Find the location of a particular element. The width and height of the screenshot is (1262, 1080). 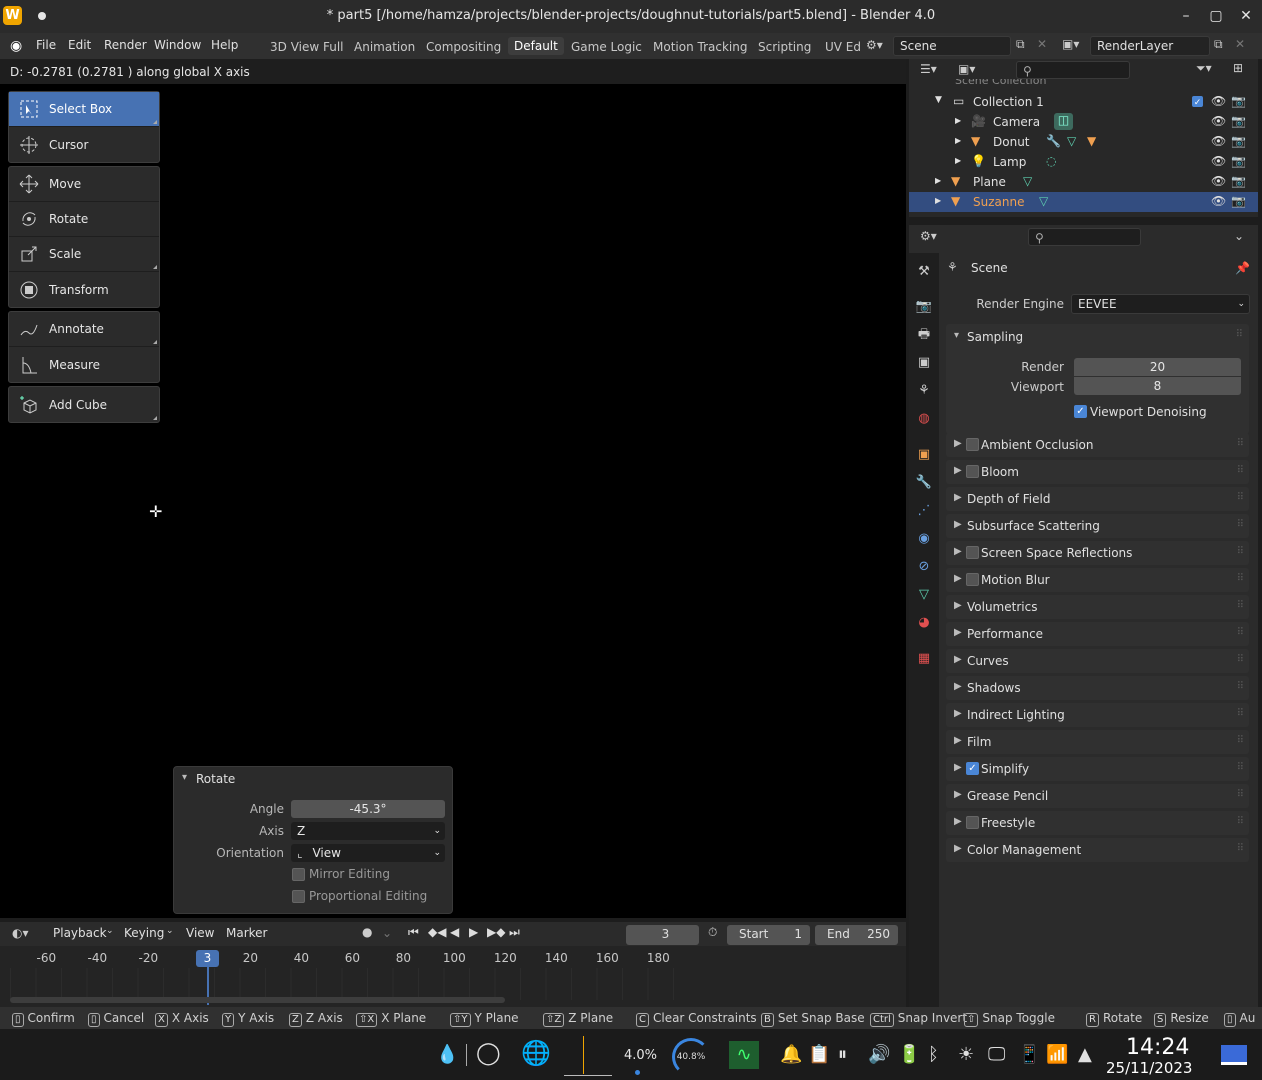

object-tab-icon: ▣ is located at coordinates (924, 455).